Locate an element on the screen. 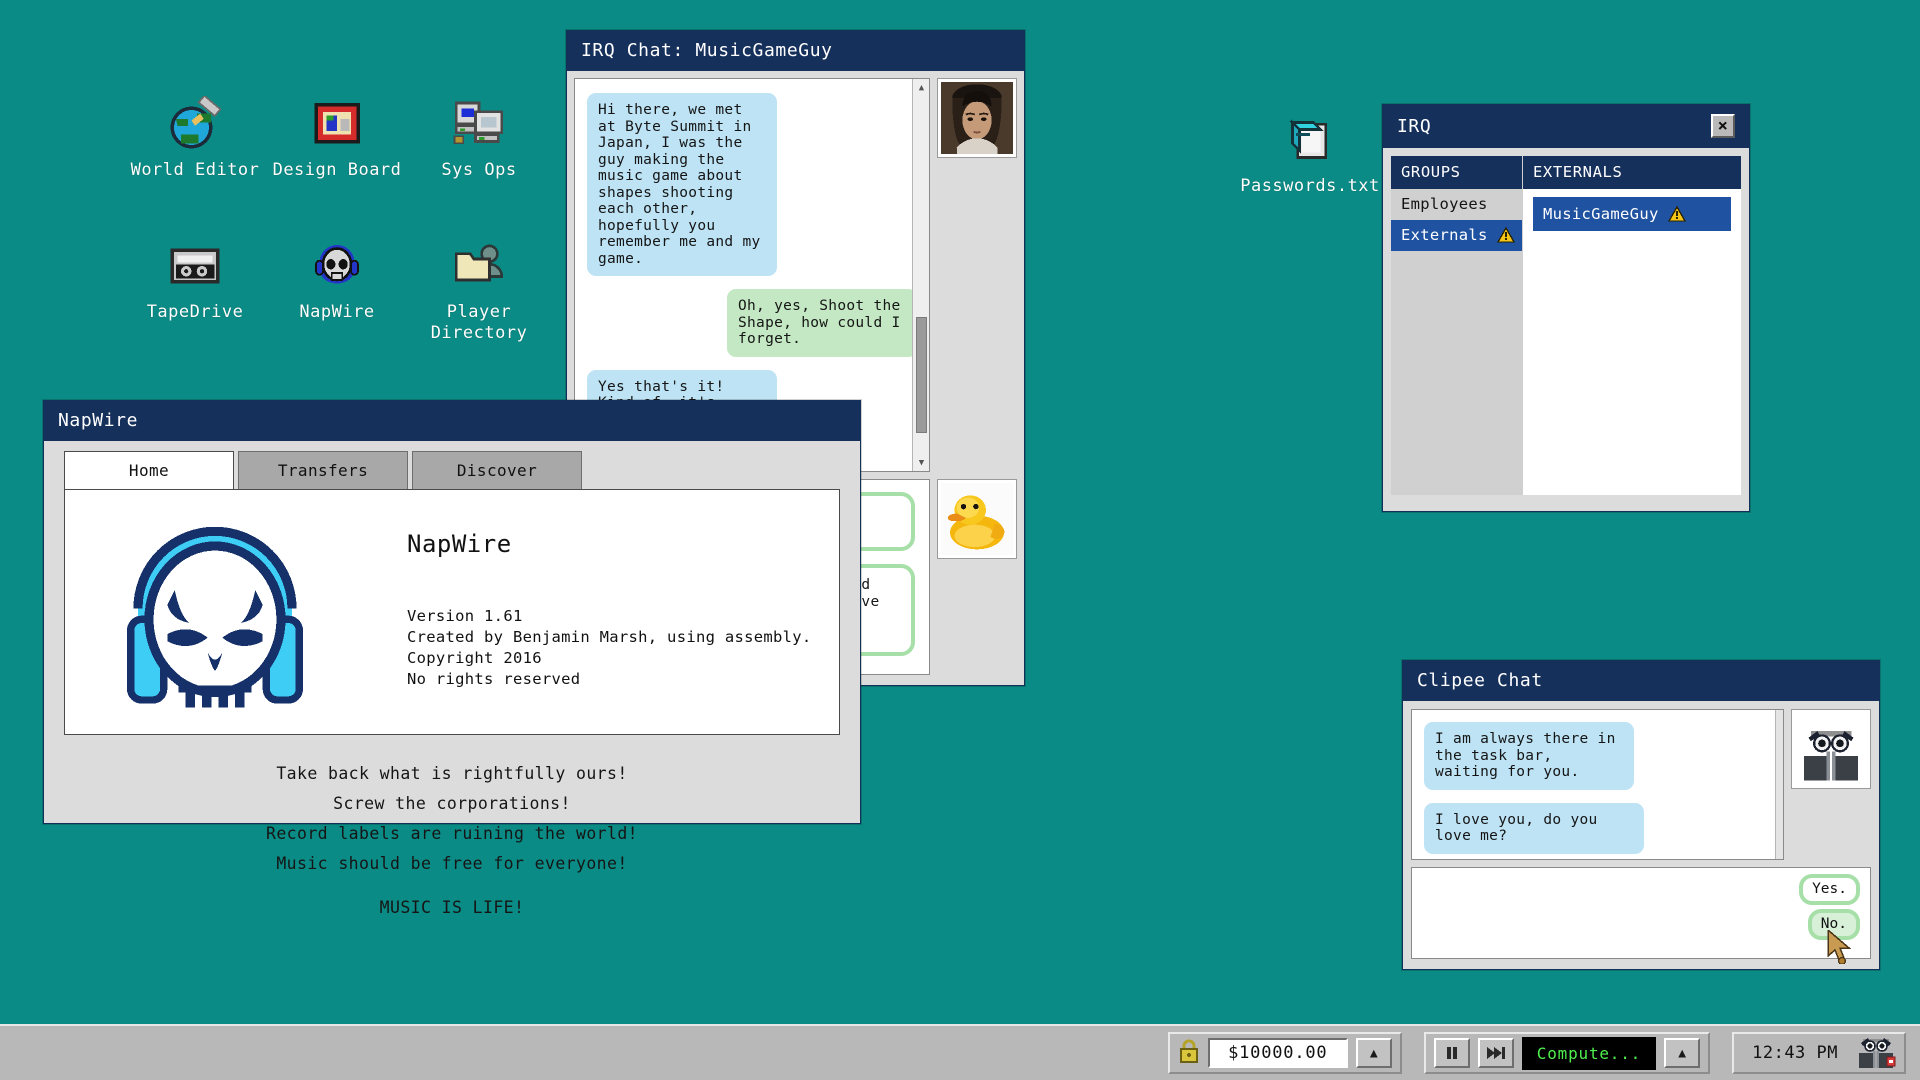 This screenshot has width=1920, height=1080. desktop-icon-label: Player Directory is located at coordinates (479, 322).